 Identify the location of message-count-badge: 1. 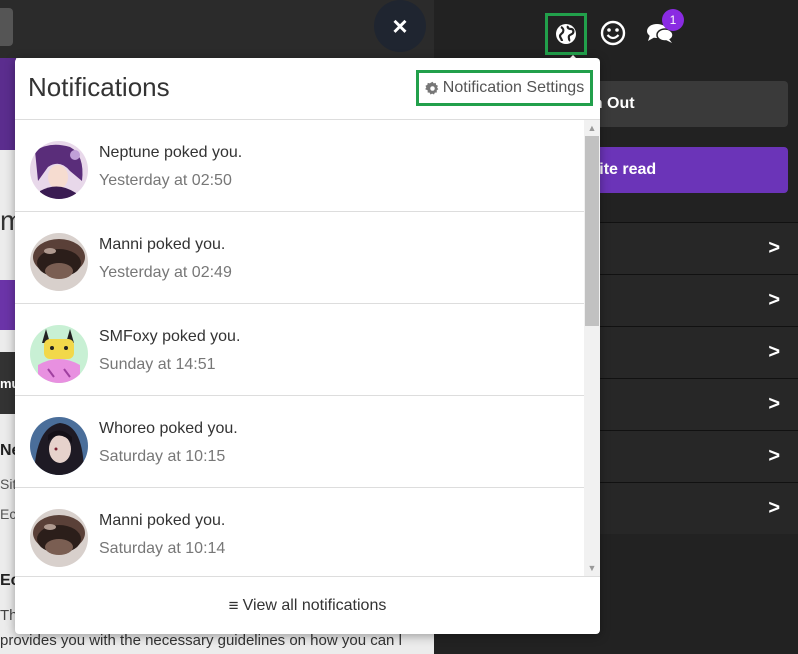
(673, 20).